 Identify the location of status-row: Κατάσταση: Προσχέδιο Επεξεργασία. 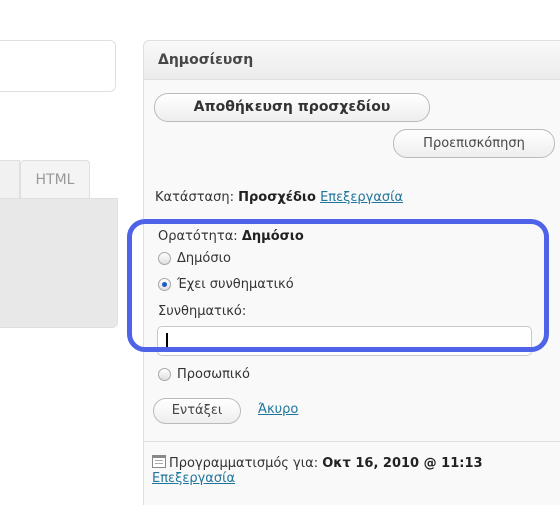
(279, 197).